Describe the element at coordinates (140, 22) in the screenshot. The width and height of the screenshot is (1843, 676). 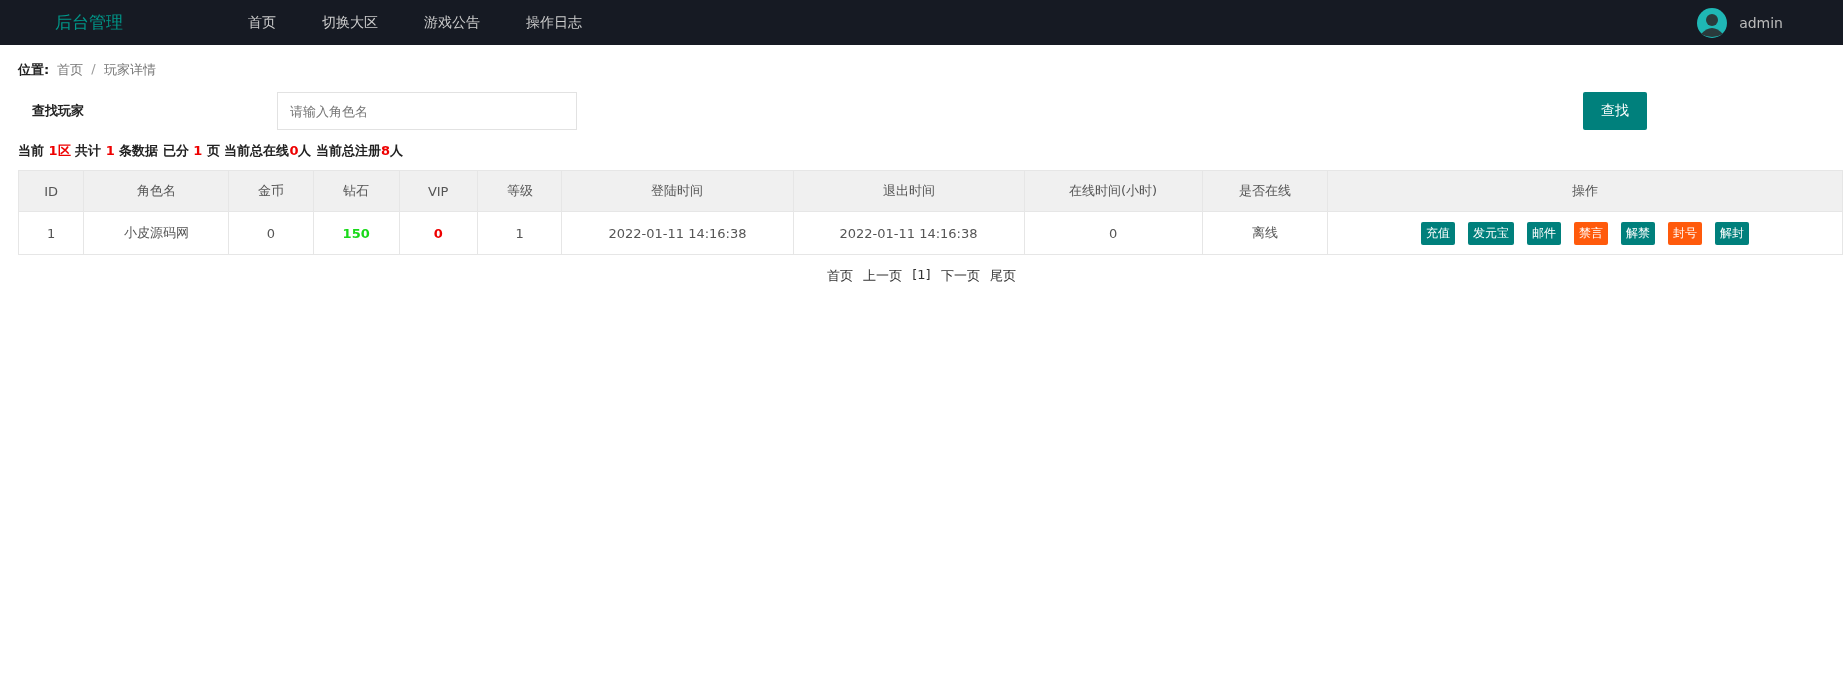
I see `logo-text: 后台管理` at that location.